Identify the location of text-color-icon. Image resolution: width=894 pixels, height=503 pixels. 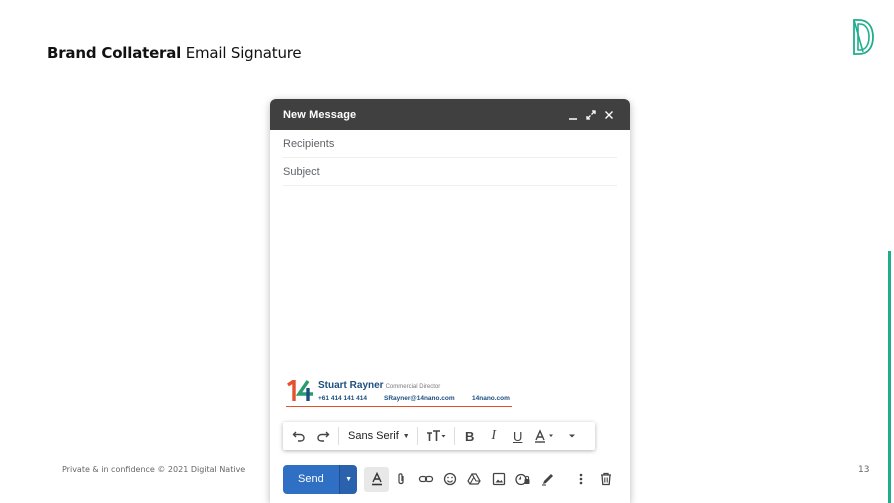
(545, 436).